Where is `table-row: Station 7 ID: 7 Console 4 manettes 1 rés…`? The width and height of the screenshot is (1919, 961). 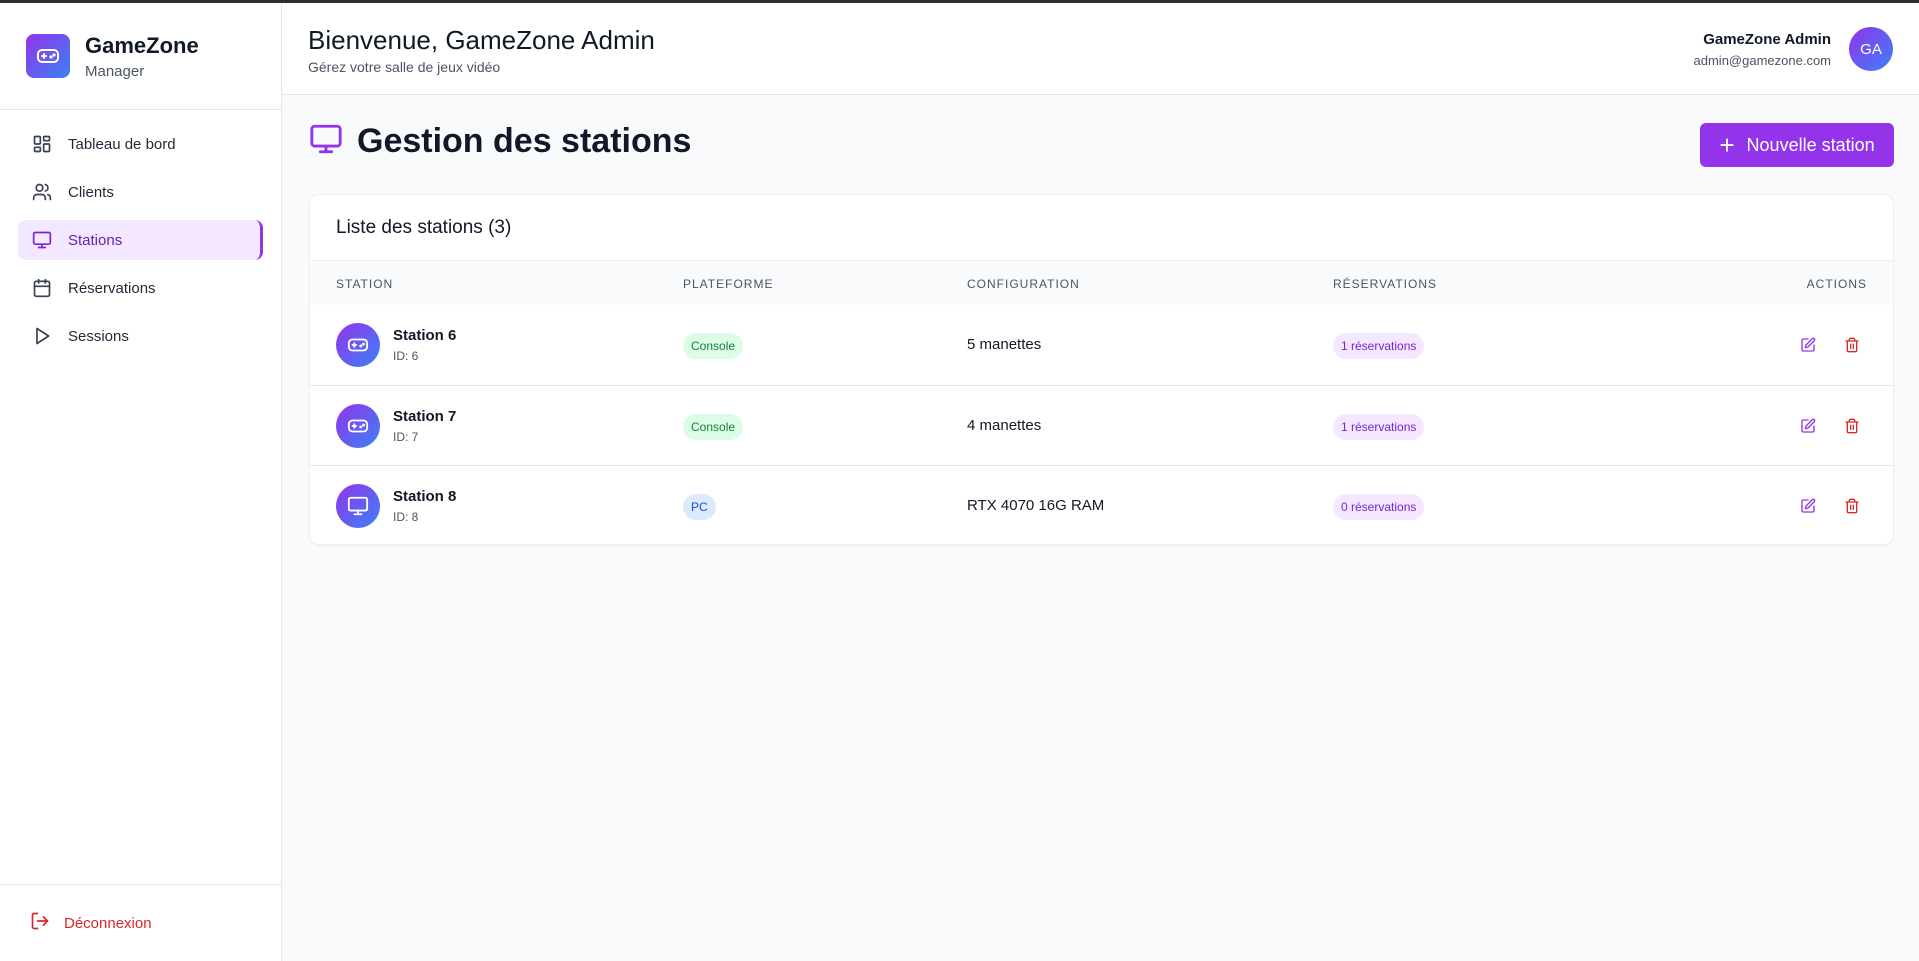
table-row: Station 7 ID: 7 Console 4 manettes 1 rés… is located at coordinates (1101, 425).